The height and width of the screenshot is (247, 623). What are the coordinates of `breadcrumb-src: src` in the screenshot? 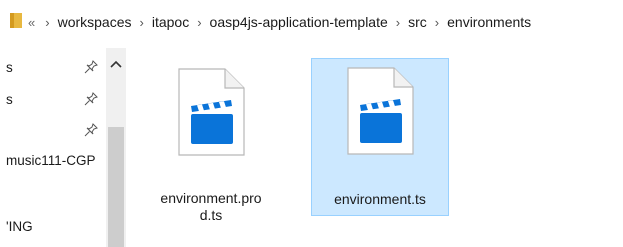 It's located at (417, 22).